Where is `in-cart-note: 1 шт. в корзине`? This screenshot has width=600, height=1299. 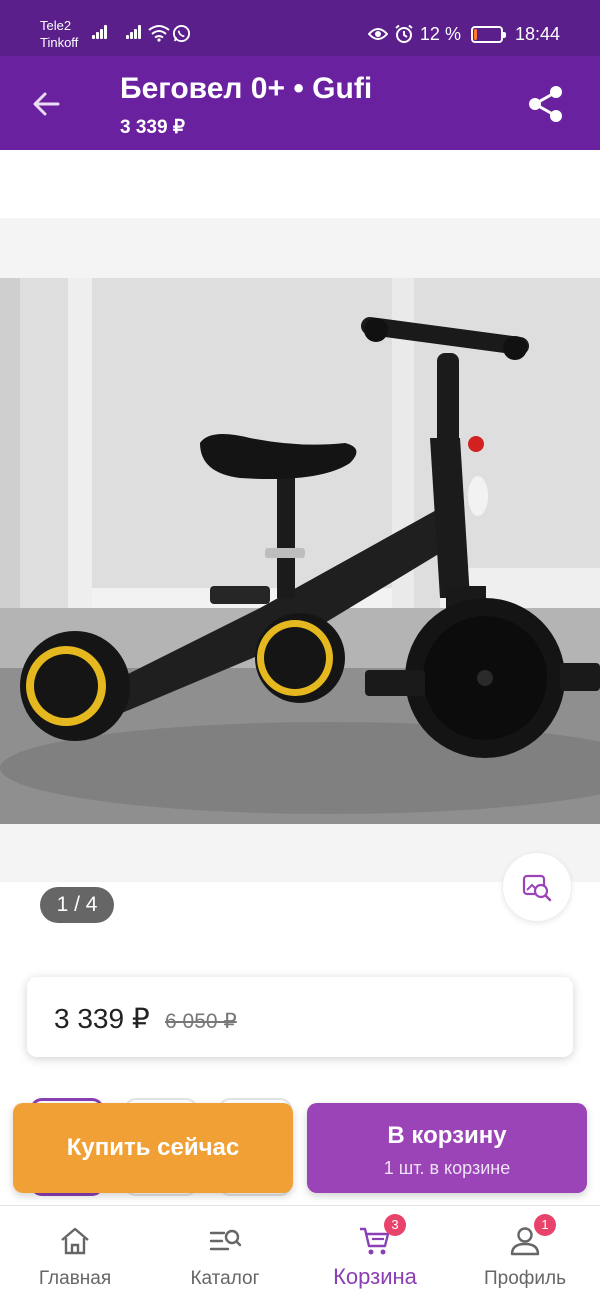
in-cart-note: 1 шт. в корзине is located at coordinates (447, 1168).